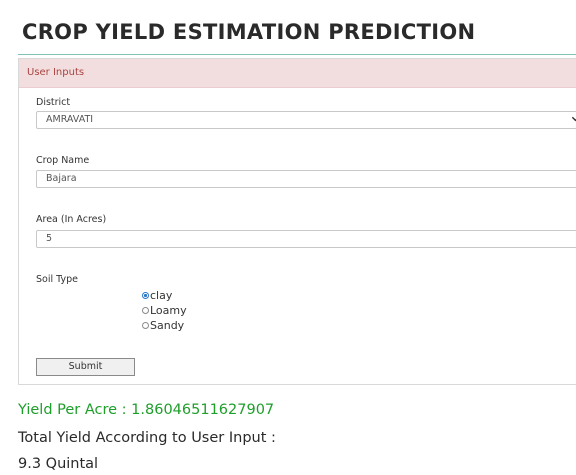  Describe the element at coordinates (306, 120) in the screenshot. I see `district-select: AMRAVATI` at that location.